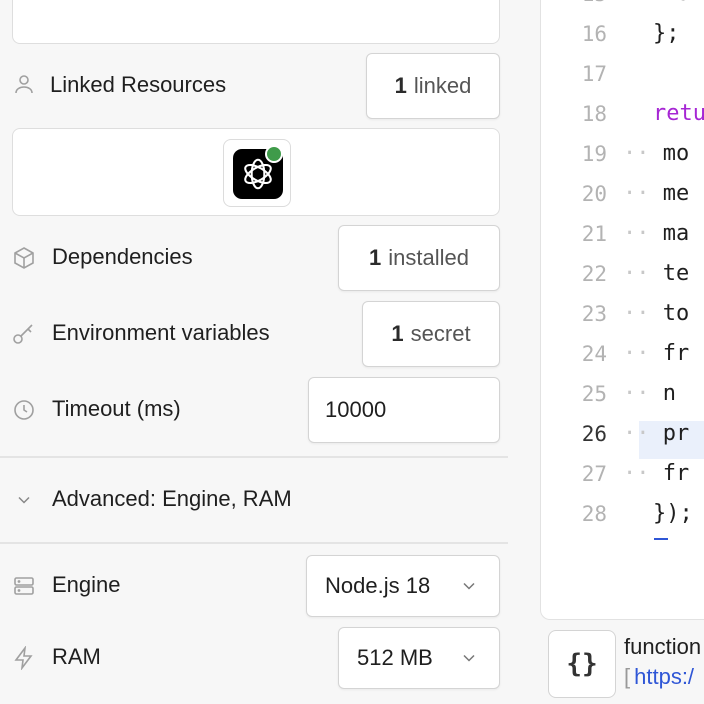 The image size is (704, 704). Describe the element at coordinates (594, 354) in the screenshot. I see `line-number: 24` at that location.